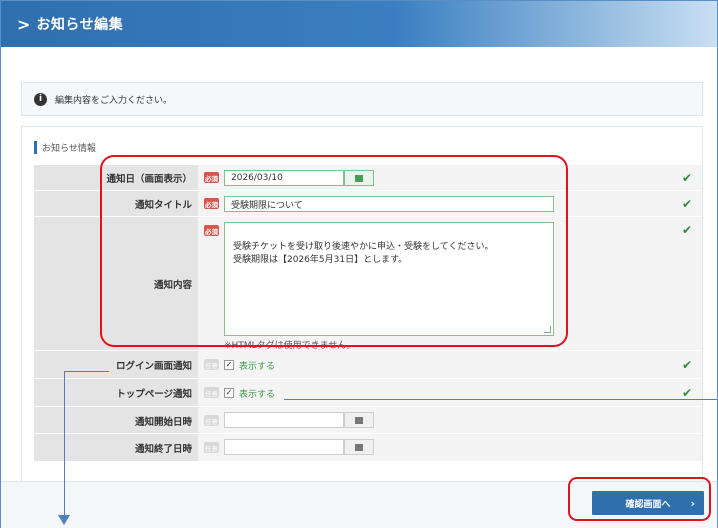  What do you see at coordinates (116, 284) in the screenshot?
I see `notify-content-label: 通知内容` at bounding box center [116, 284].